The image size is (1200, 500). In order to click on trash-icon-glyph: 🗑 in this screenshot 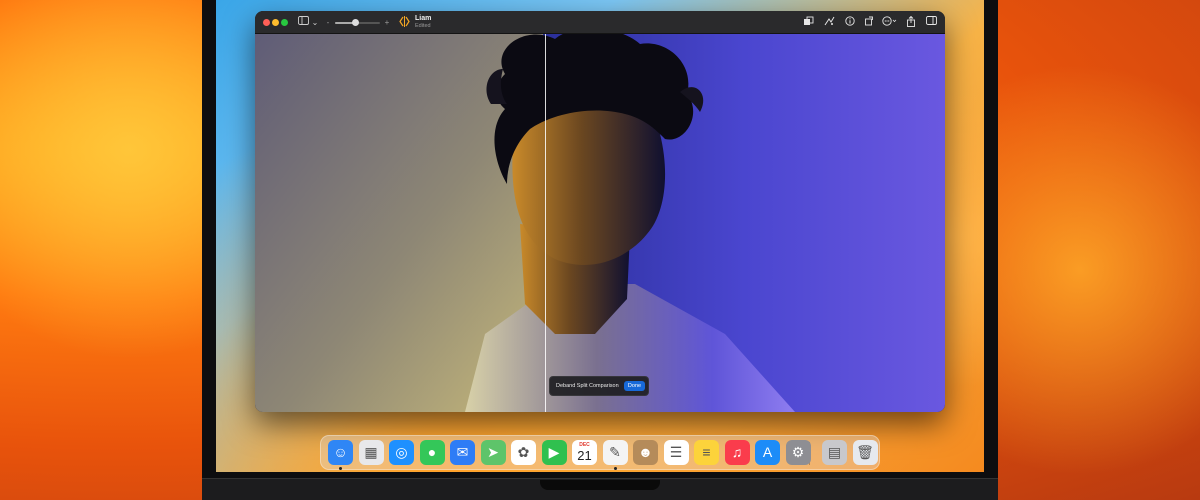, I will do `click(865, 452)`.